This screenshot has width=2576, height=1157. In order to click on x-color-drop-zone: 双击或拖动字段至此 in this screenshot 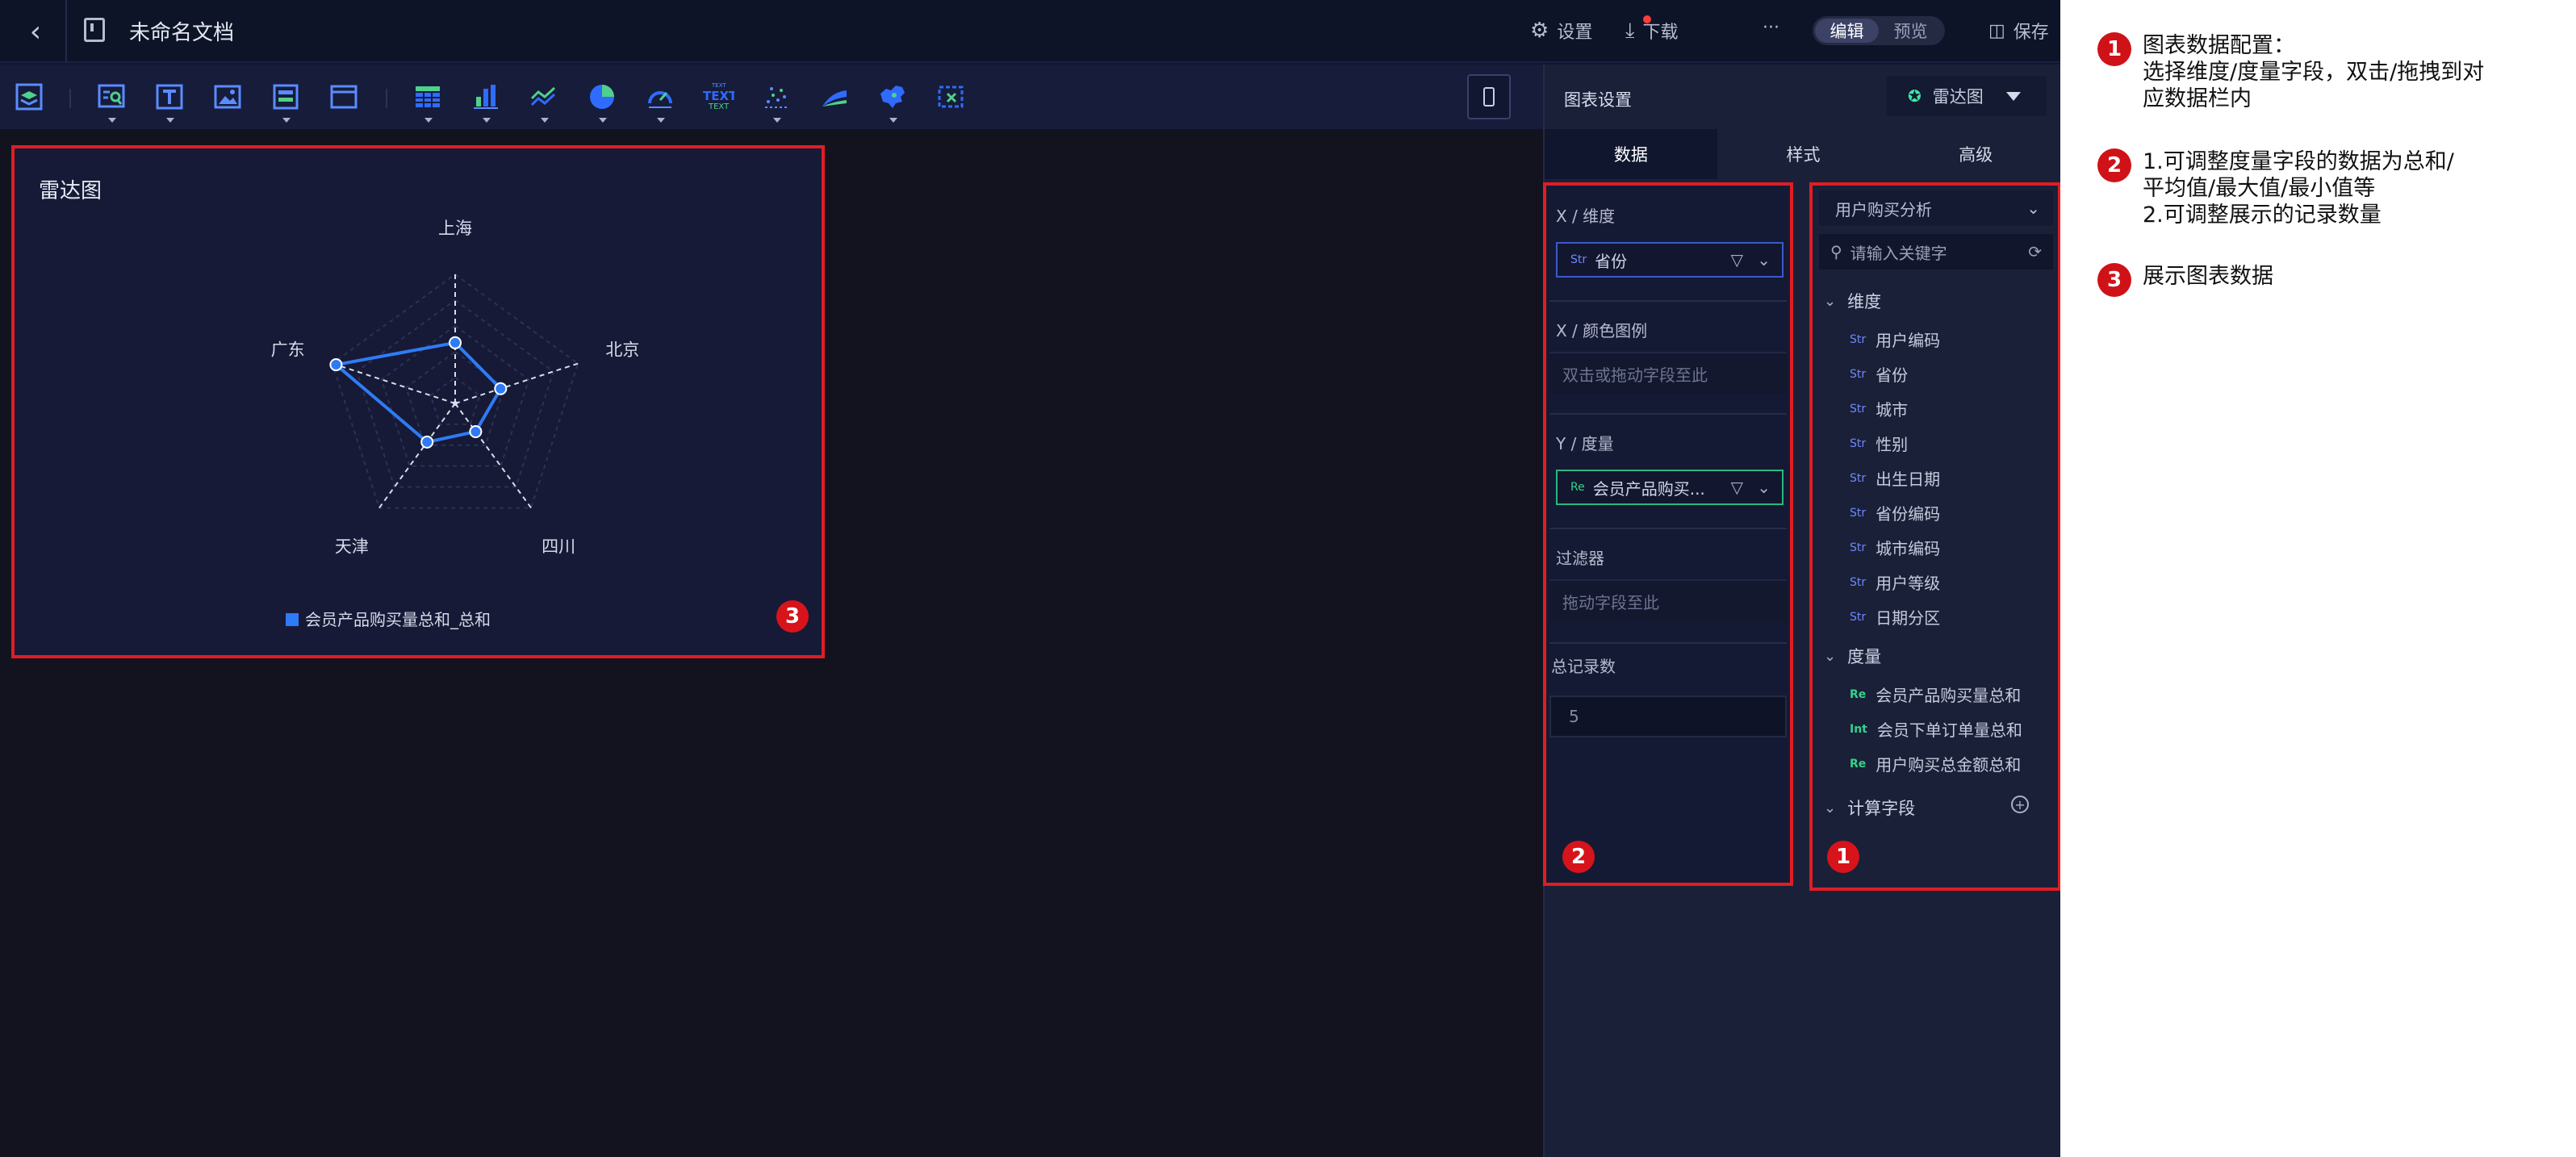, I will do `click(1668, 373)`.